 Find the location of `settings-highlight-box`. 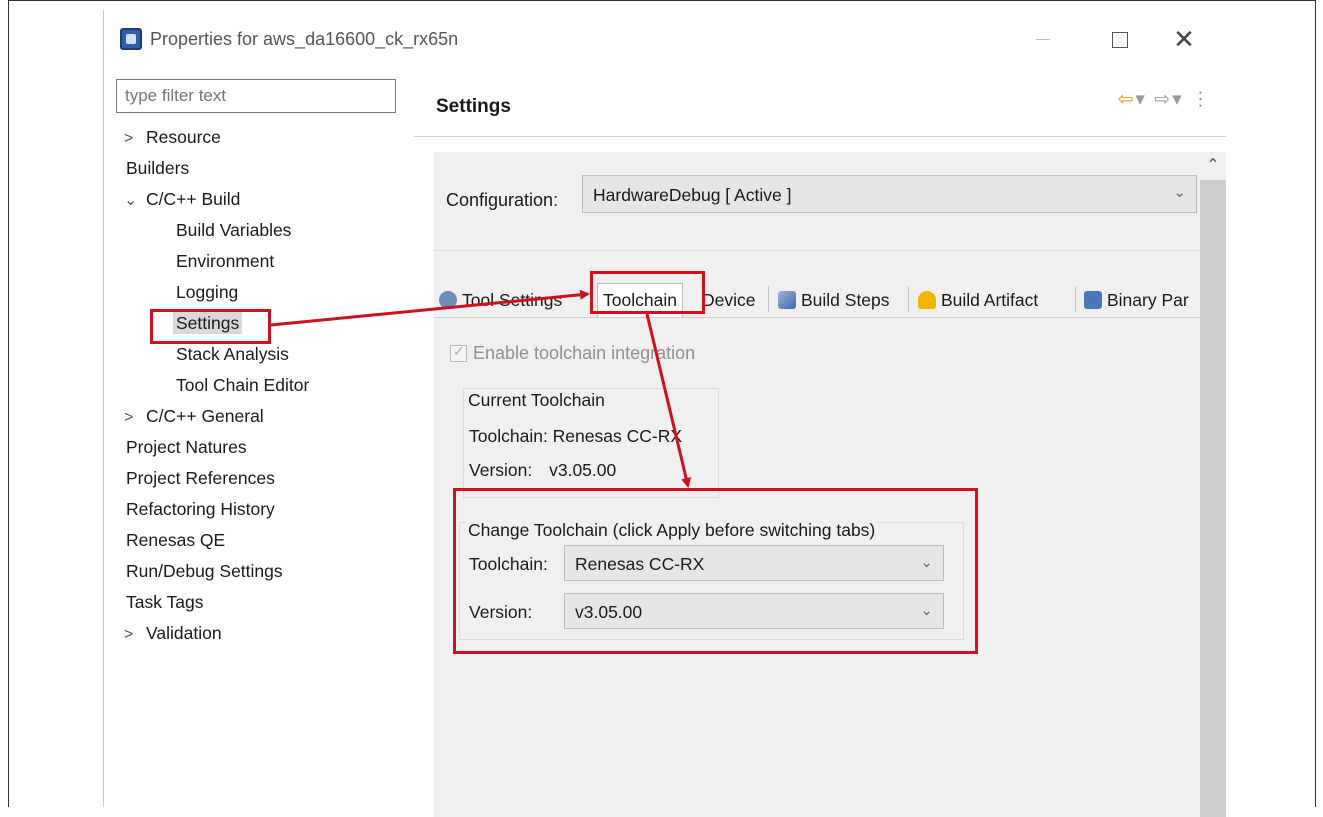

settings-highlight-box is located at coordinates (210, 326).